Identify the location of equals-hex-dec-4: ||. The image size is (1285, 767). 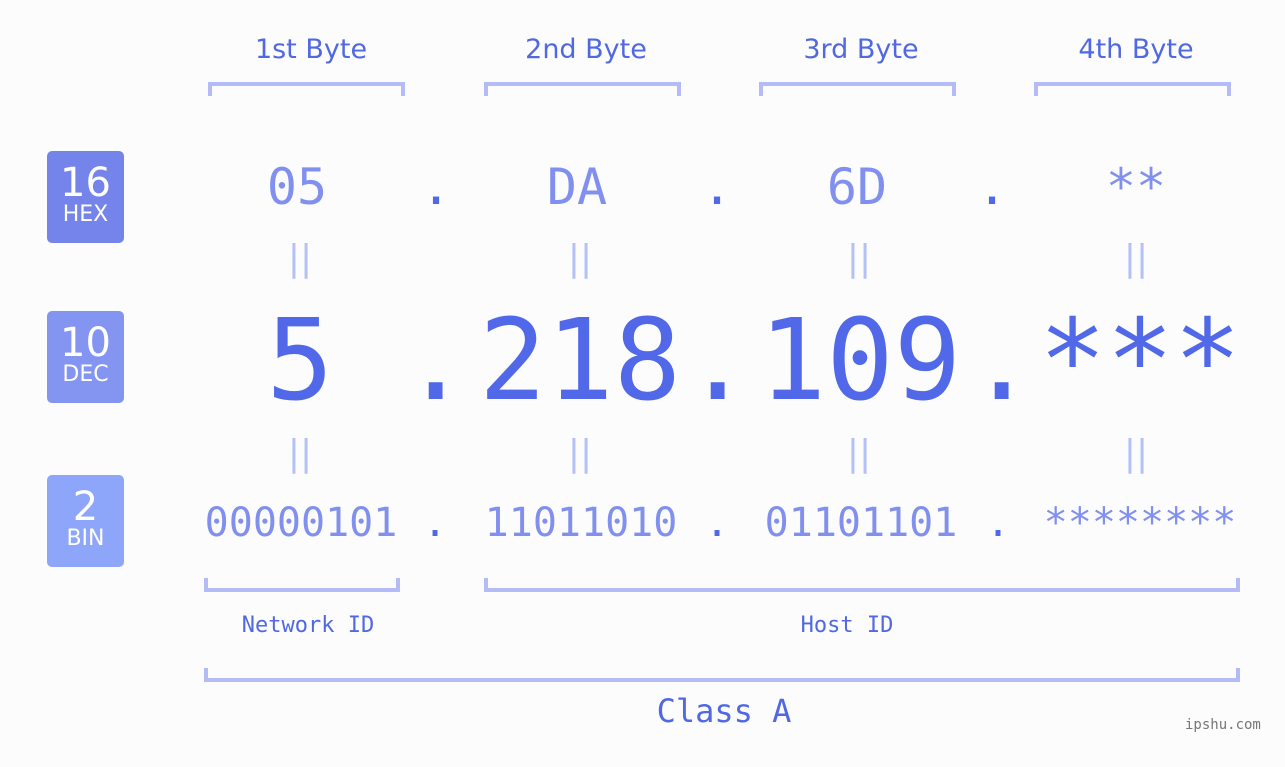
(1136, 258).